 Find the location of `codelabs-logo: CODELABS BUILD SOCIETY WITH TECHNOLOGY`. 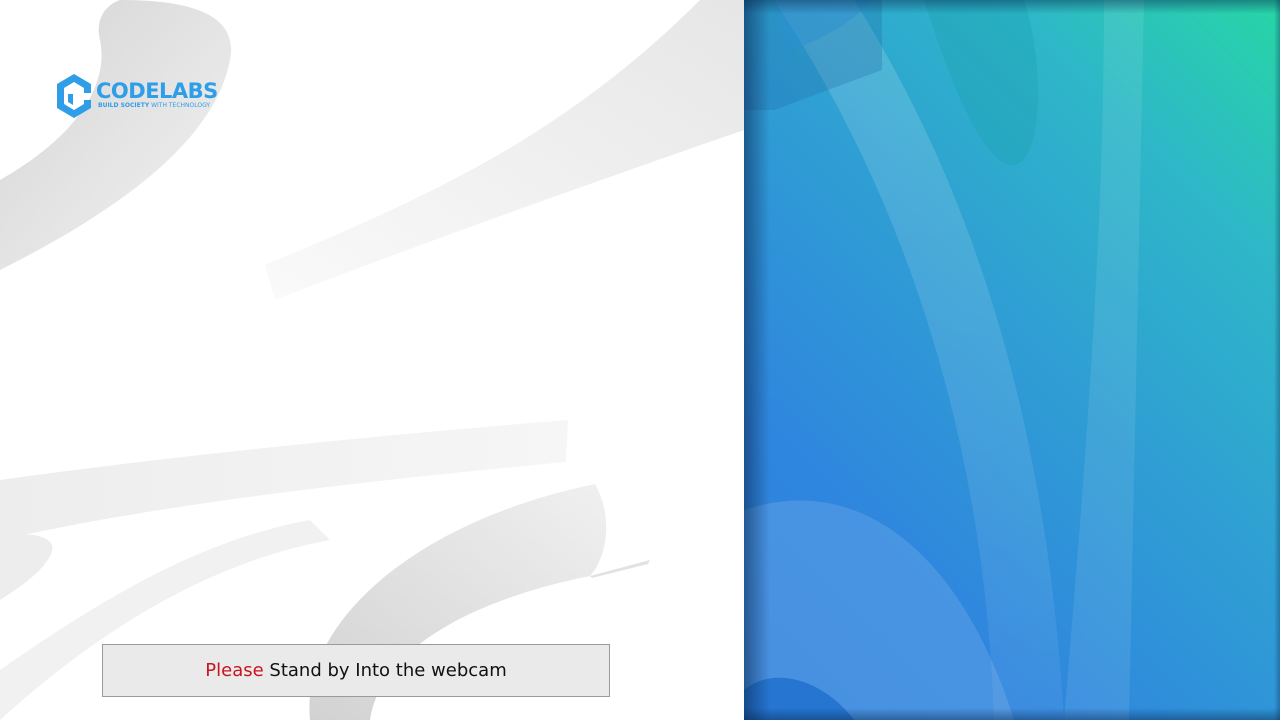

codelabs-logo: CODELABS BUILD SOCIETY WITH TECHNOLOGY is located at coordinates (139, 97).